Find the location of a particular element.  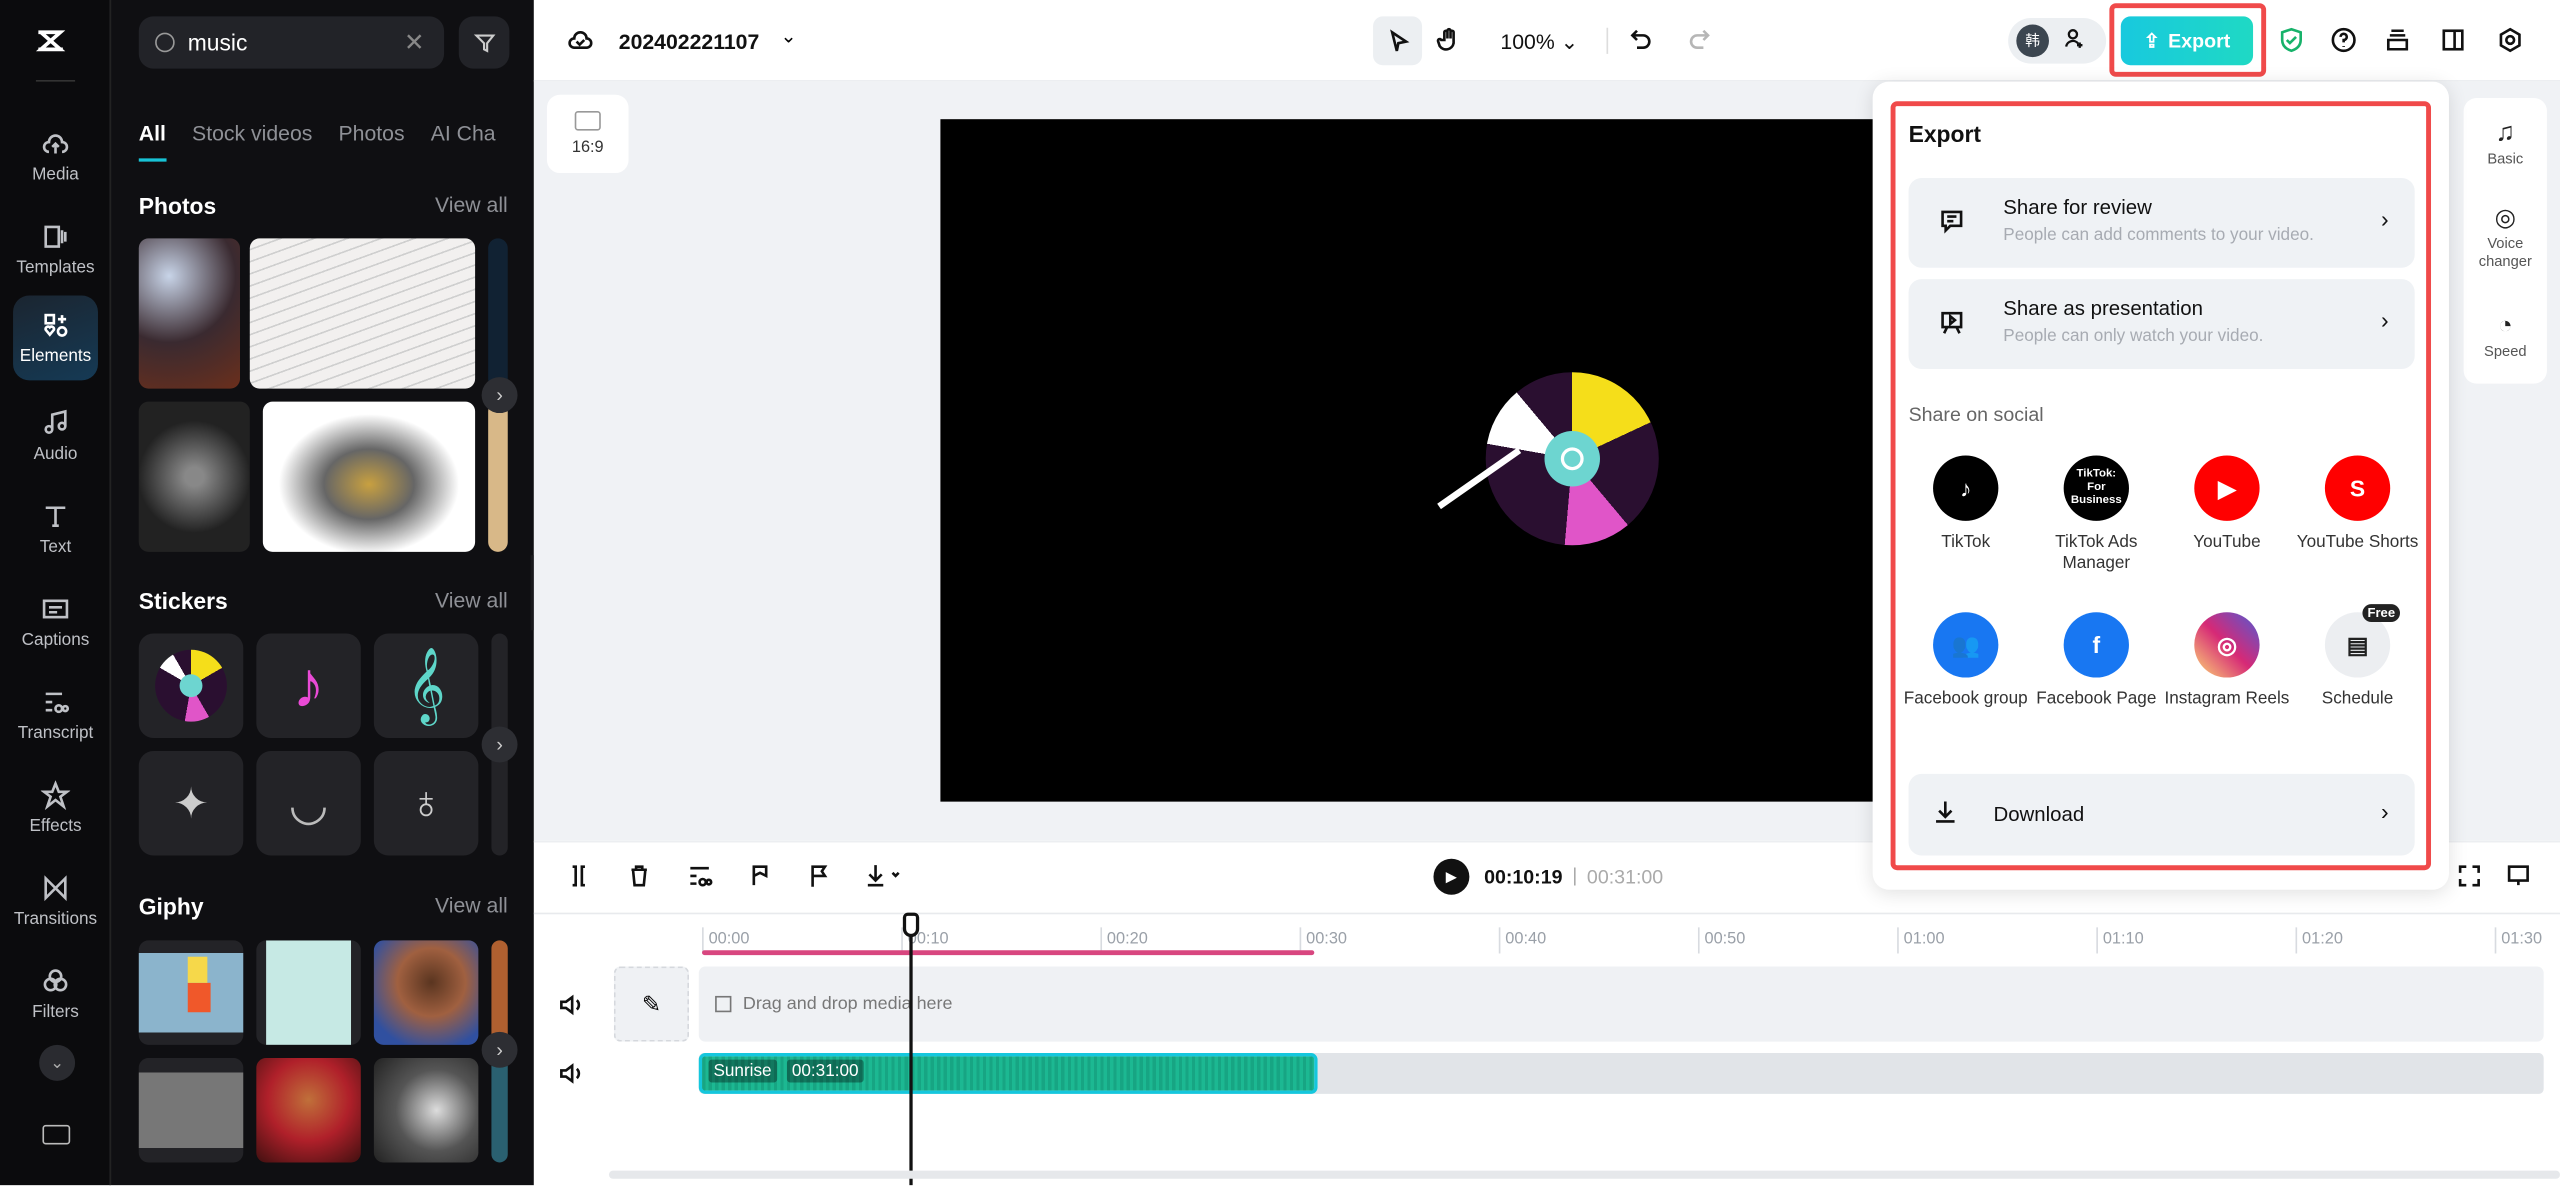

ai-marker-icon is located at coordinates (760, 876).